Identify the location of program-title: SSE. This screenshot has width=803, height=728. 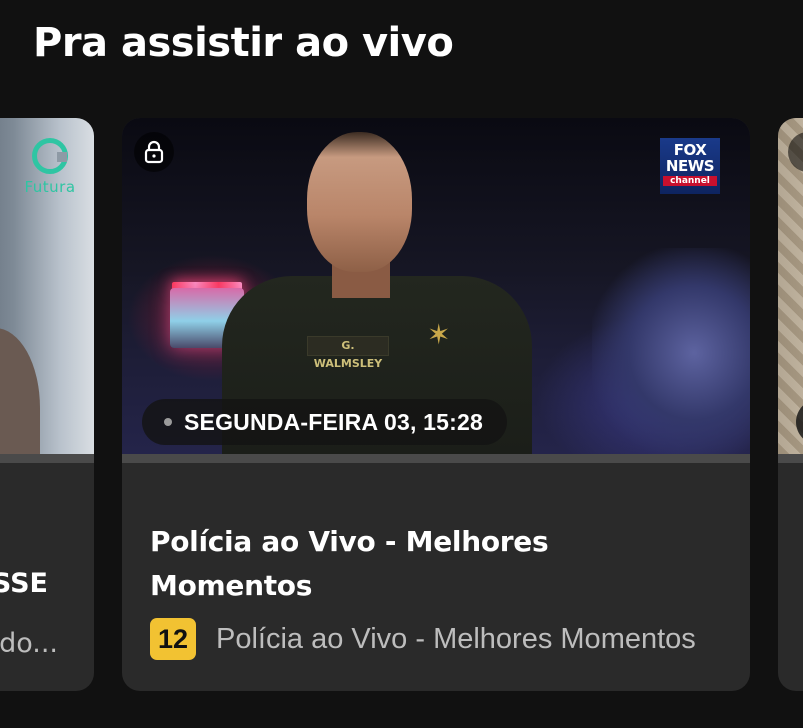
(24, 583).